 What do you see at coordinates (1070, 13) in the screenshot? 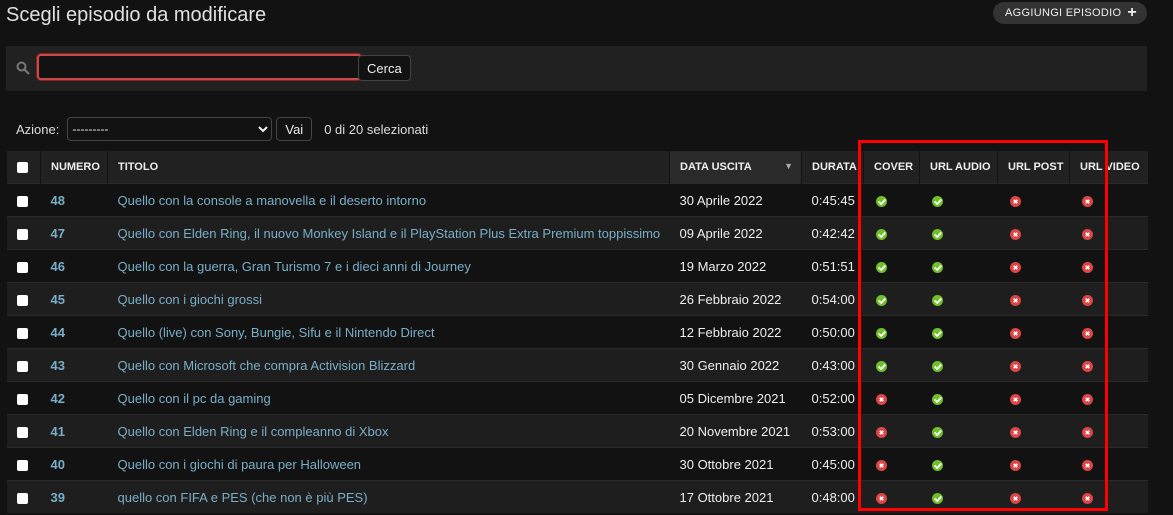
I see `add-episode-button: AGGIUNGI EPISODIO +` at bounding box center [1070, 13].